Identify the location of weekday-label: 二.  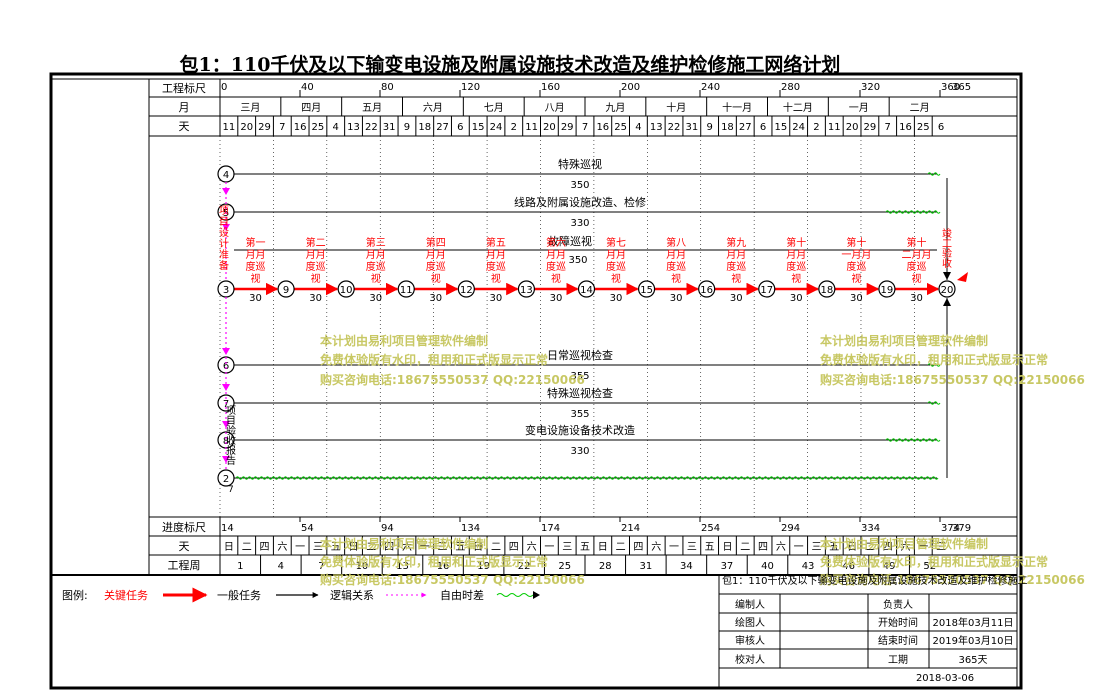
(247, 547).